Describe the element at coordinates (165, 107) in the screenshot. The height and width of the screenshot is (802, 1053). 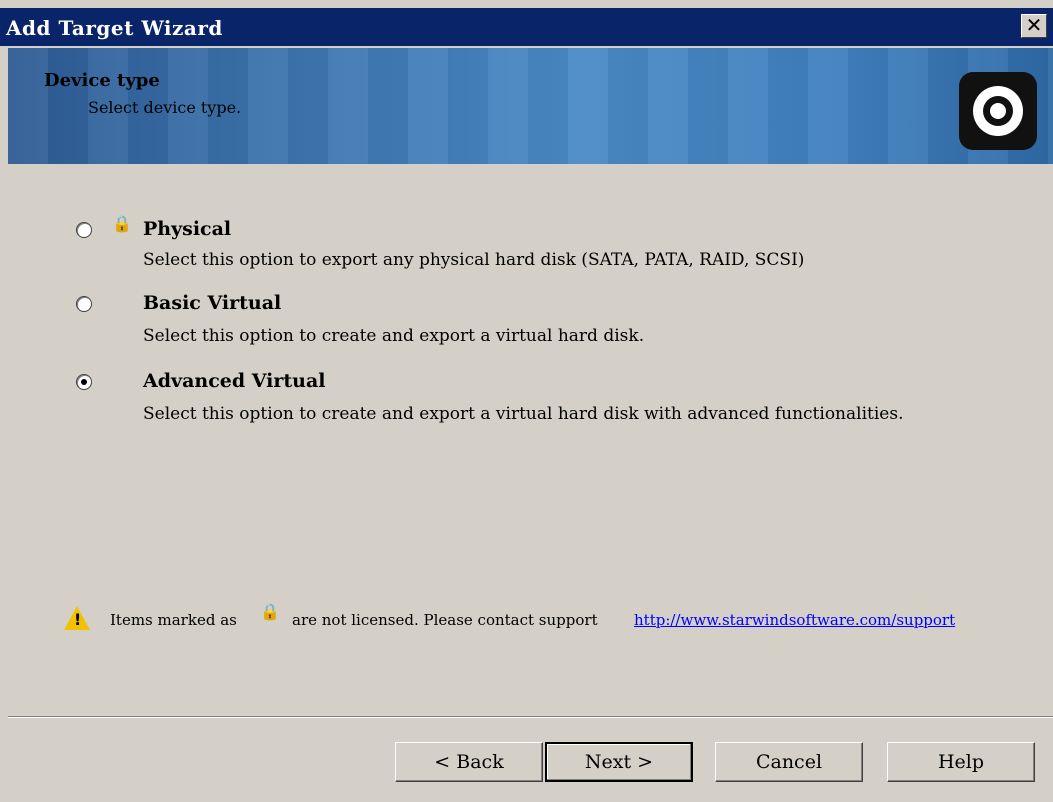
I see `page-subtitle: Select device type.` at that location.